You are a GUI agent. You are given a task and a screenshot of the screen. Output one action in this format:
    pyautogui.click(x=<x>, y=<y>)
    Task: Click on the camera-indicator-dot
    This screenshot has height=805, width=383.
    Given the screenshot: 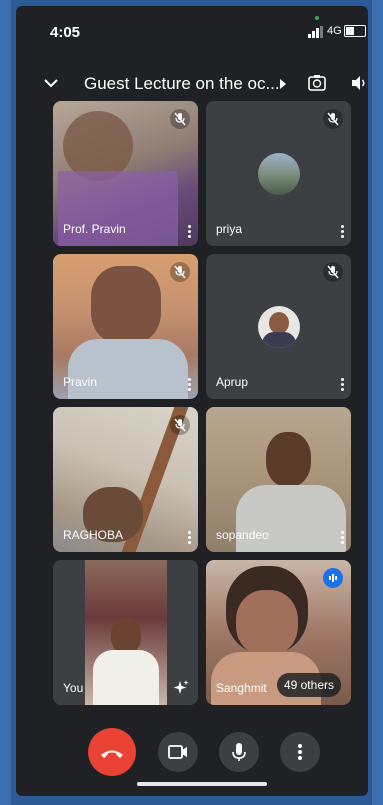 What is the action you would take?
    pyautogui.click(x=317, y=18)
    